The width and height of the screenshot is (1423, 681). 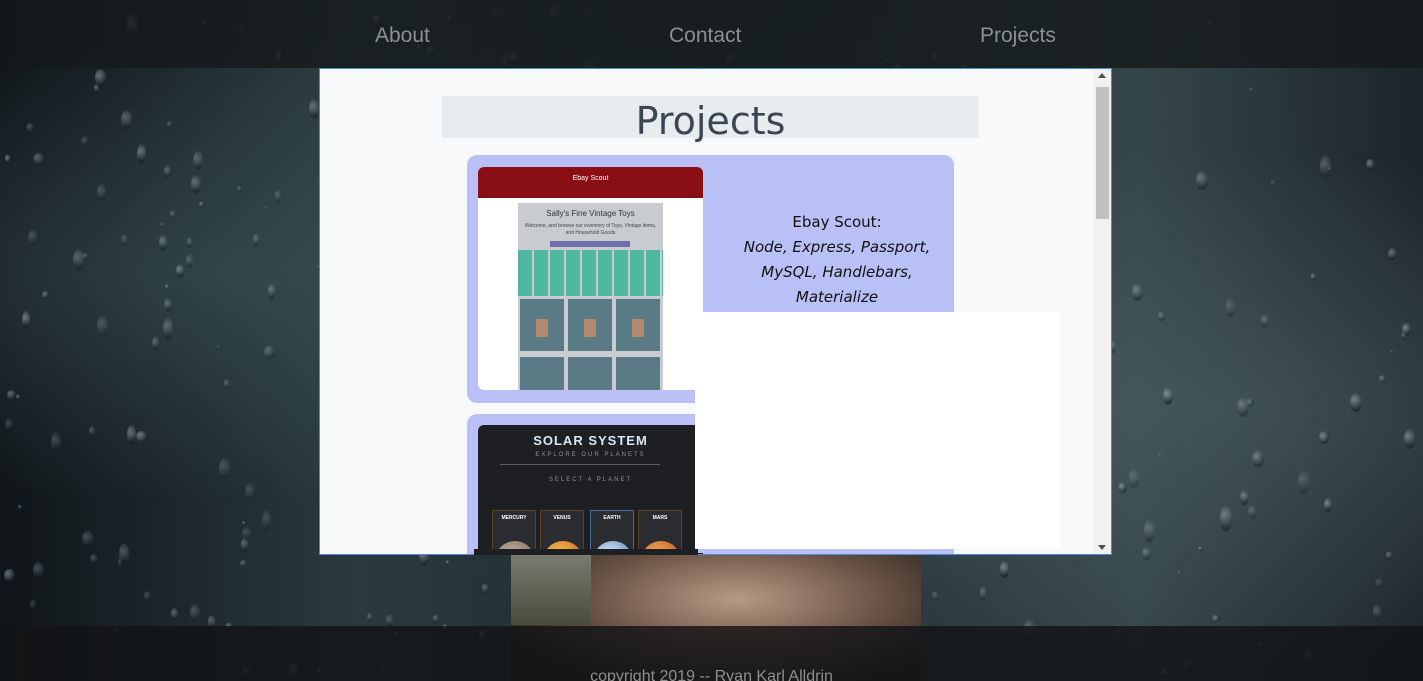 I want to click on thumb-store-title: Sally's Fine Vintage Toys, so click(x=590, y=213).